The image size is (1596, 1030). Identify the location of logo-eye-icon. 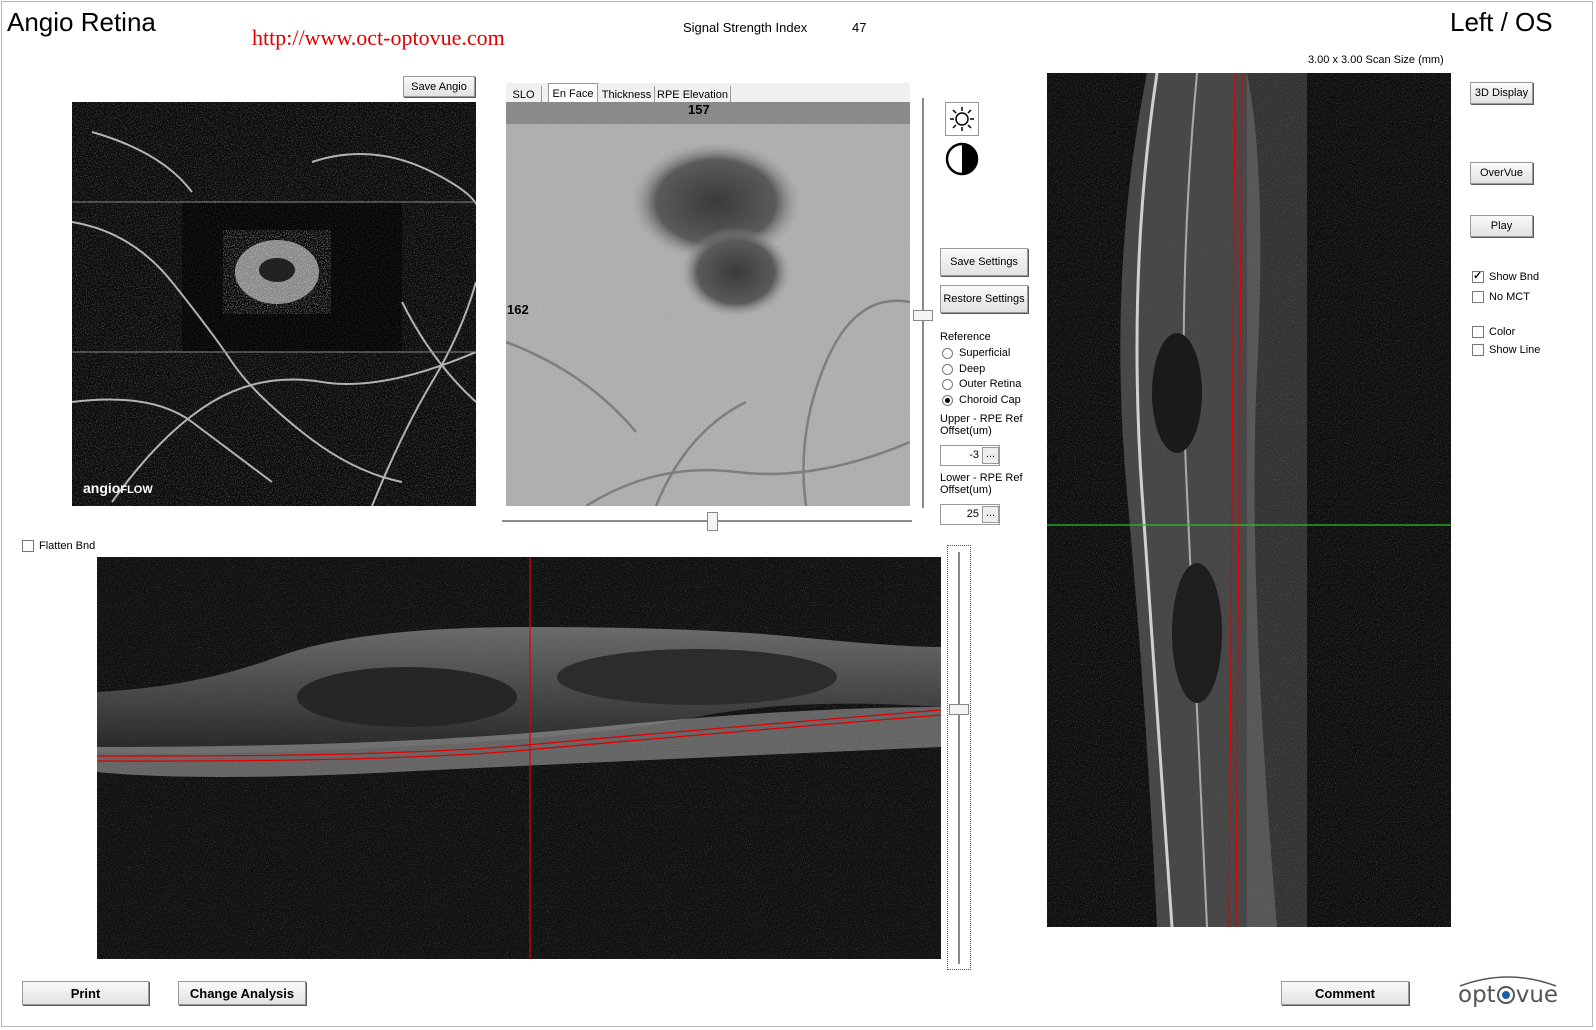
(1505, 995).